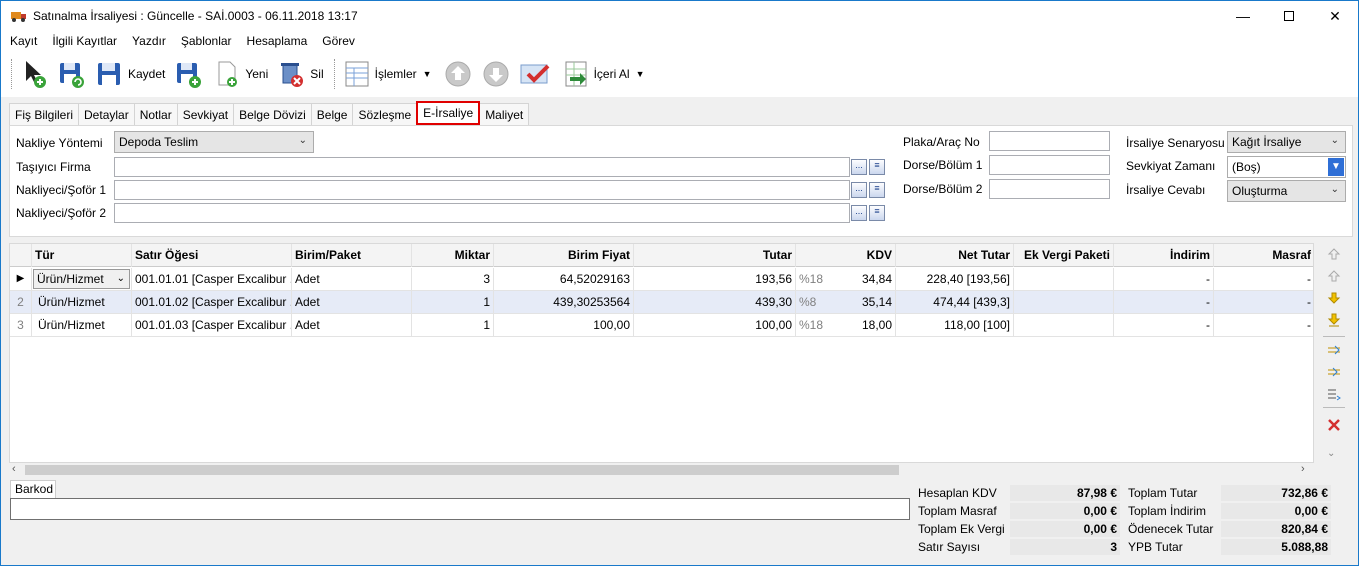 The image size is (1359, 566). Describe the element at coordinates (82, 255) in the screenshot. I see `header-tur: Tür` at that location.